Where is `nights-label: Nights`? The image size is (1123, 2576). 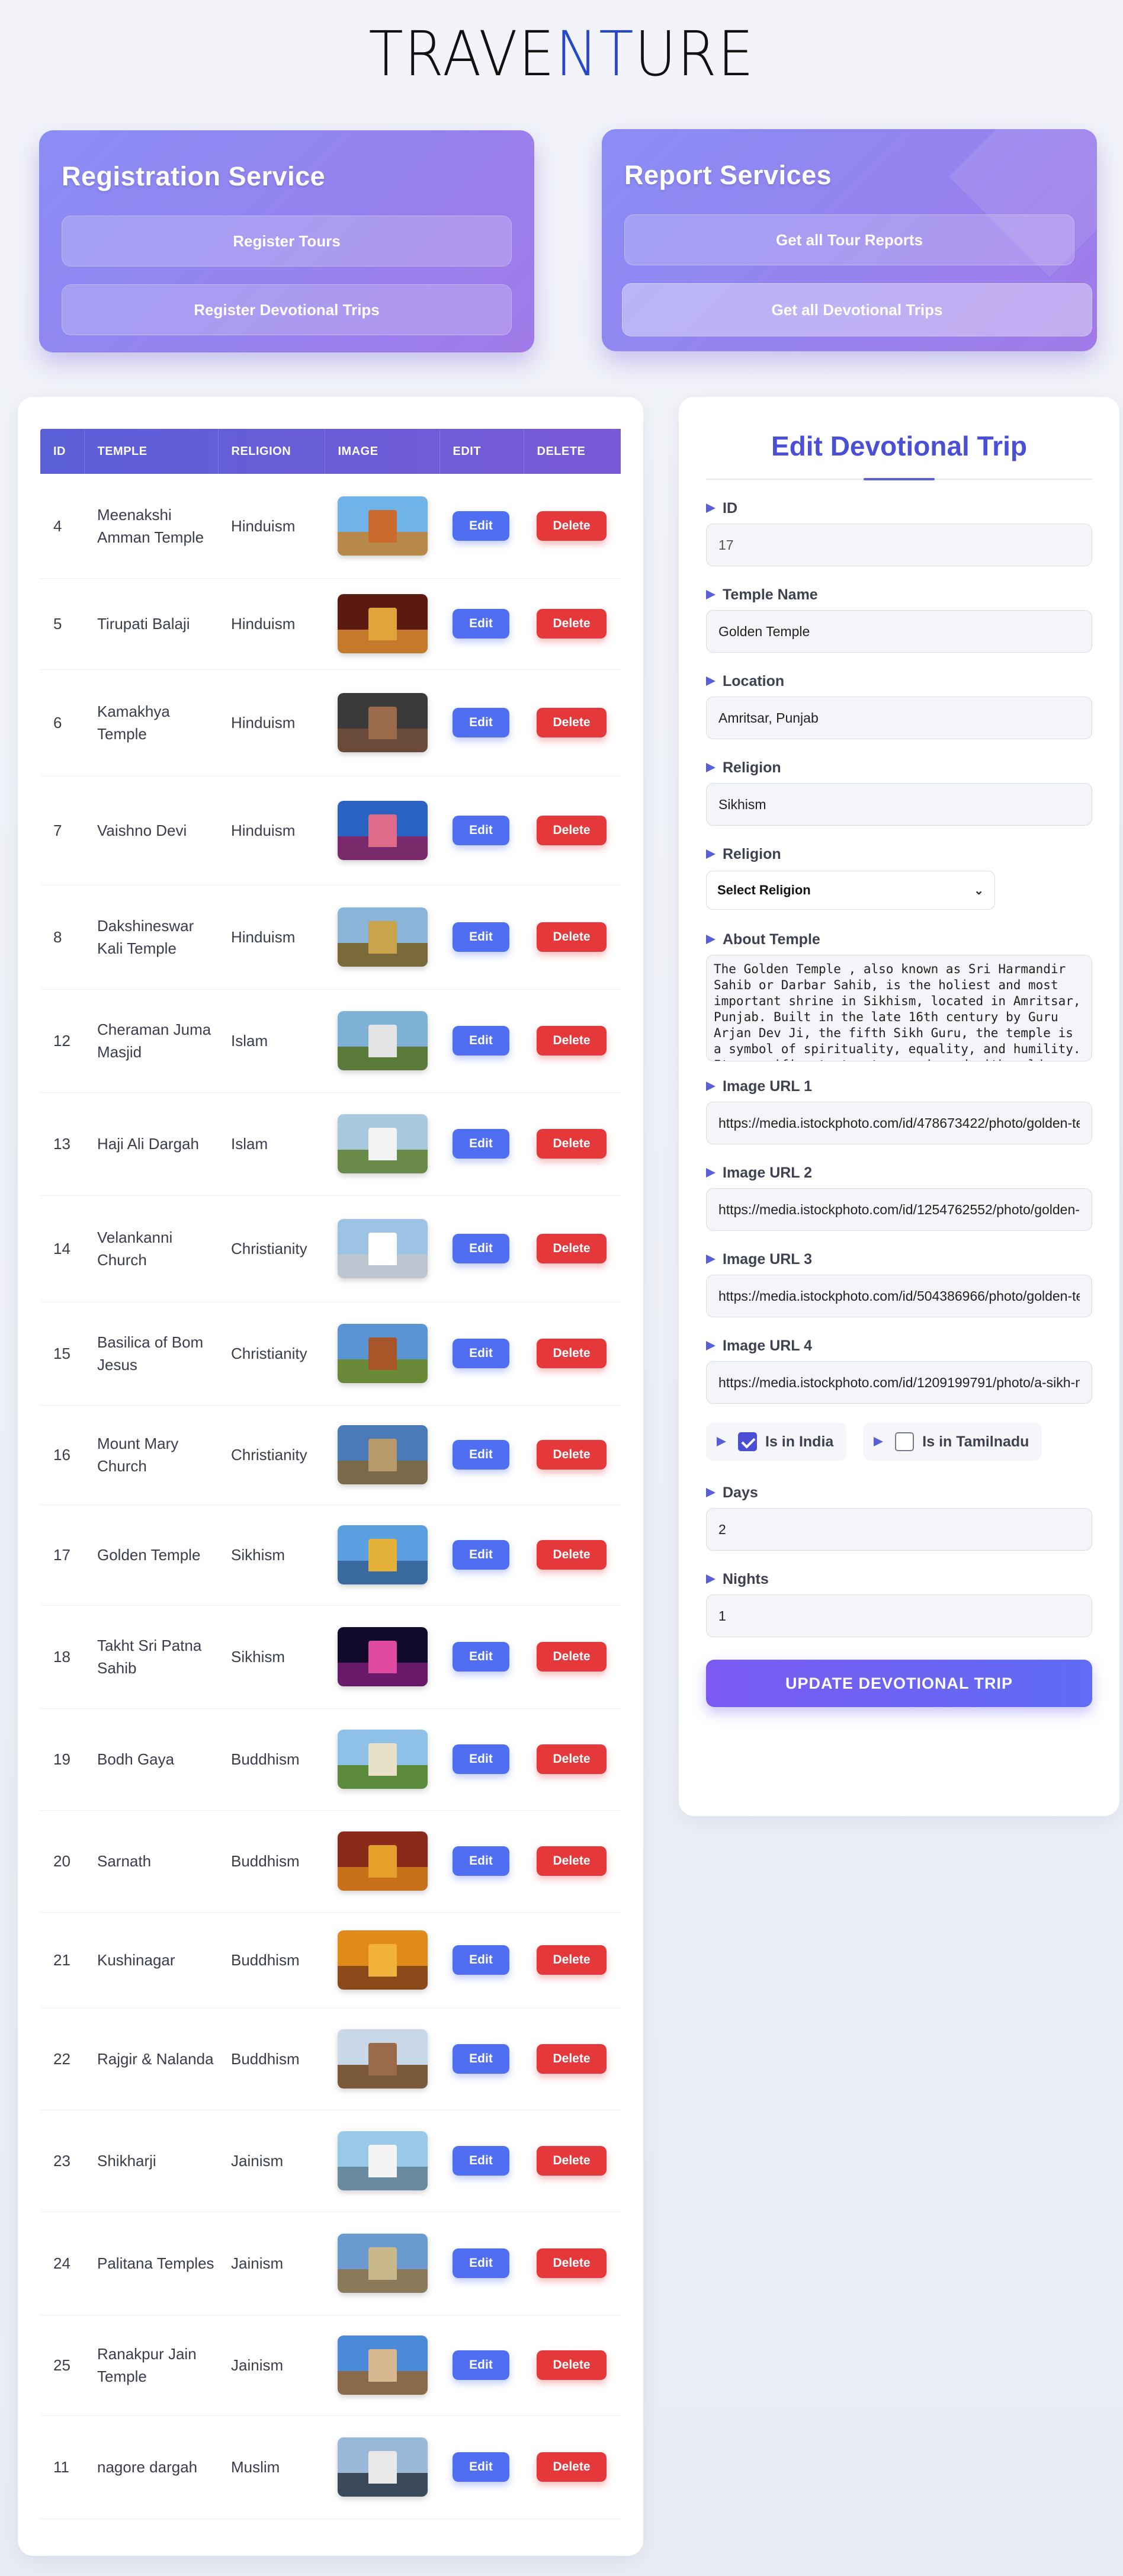 nights-label: Nights is located at coordinates (899, 1579).